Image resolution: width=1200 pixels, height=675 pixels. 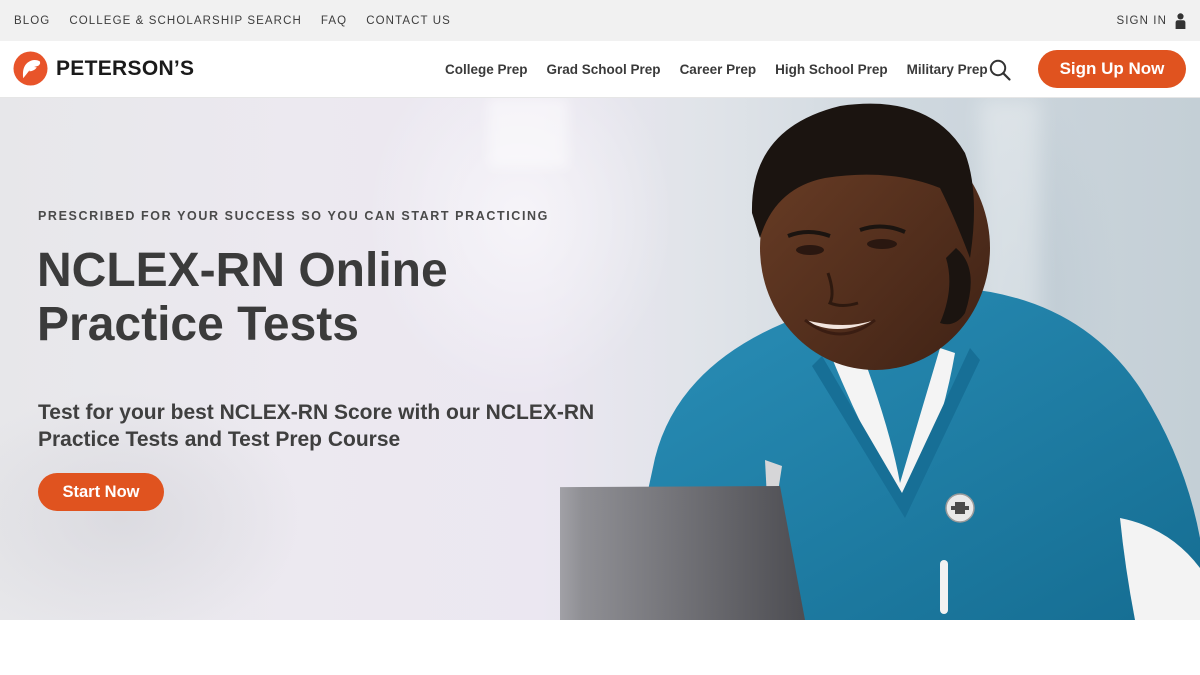 What do you see at coordinates (947, 69) in the screenshot?
I see `nav-military-prep: Military Prep` at bounding box center [947, 69].